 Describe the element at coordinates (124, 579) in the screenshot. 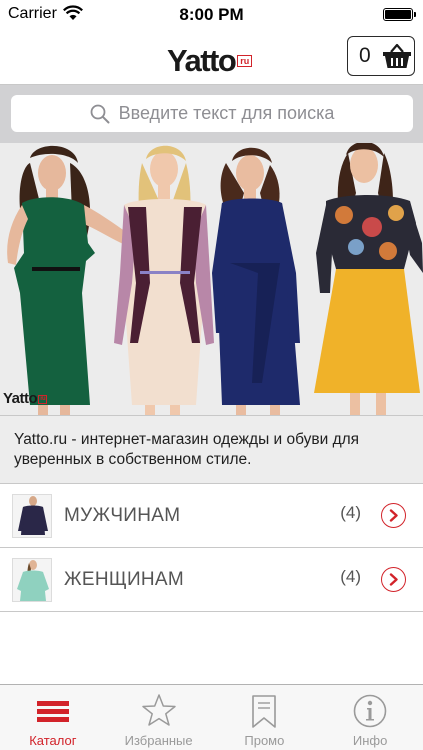

I see `category-label-women: ЖЕНЩИНАМ` at that location.